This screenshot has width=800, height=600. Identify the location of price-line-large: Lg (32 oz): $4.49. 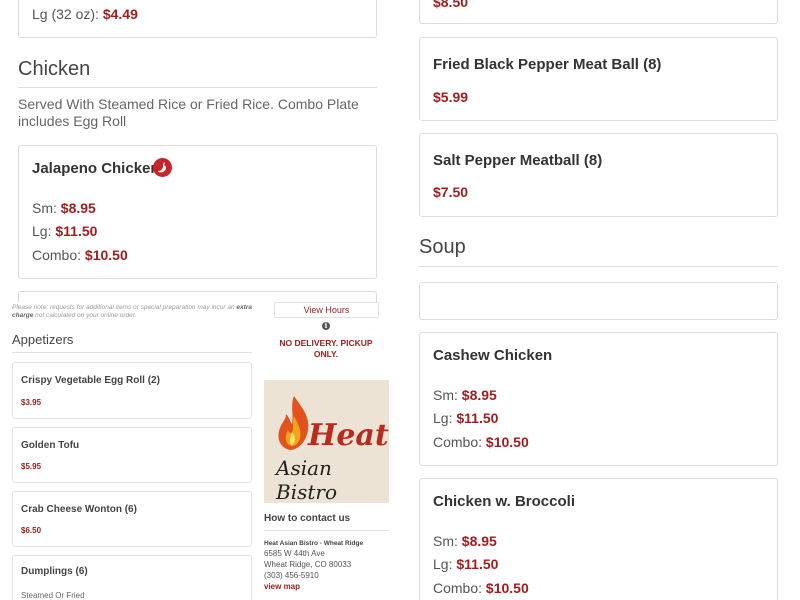
(85, 14).